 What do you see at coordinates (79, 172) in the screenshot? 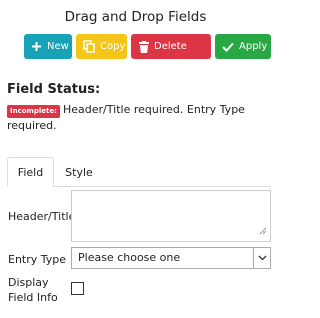
I see `tab-style: Style` at bounding box center [79, 172].